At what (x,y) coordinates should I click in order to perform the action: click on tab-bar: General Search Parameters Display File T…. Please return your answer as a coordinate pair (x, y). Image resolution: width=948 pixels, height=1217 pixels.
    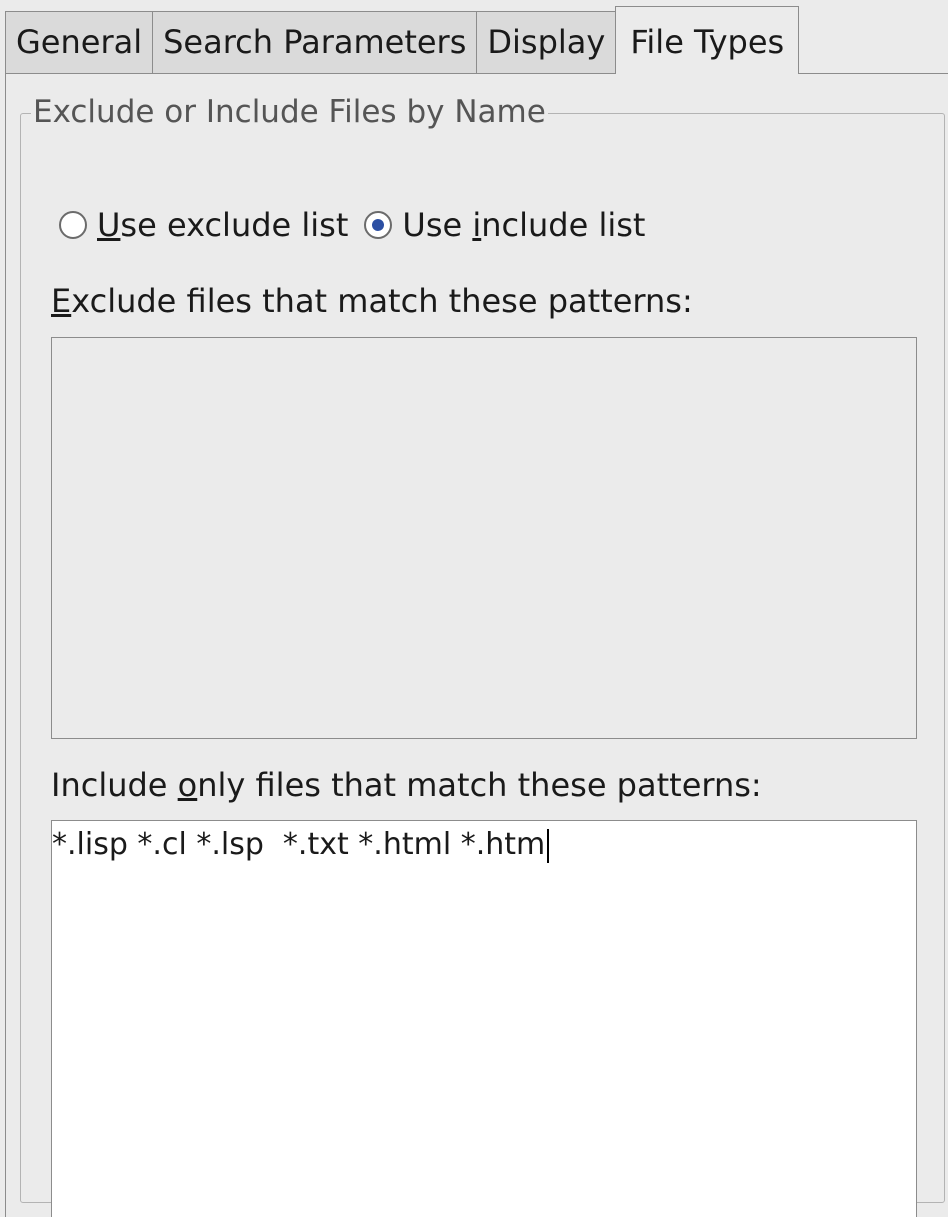
    Looking at the image, I should click on (402, 40).